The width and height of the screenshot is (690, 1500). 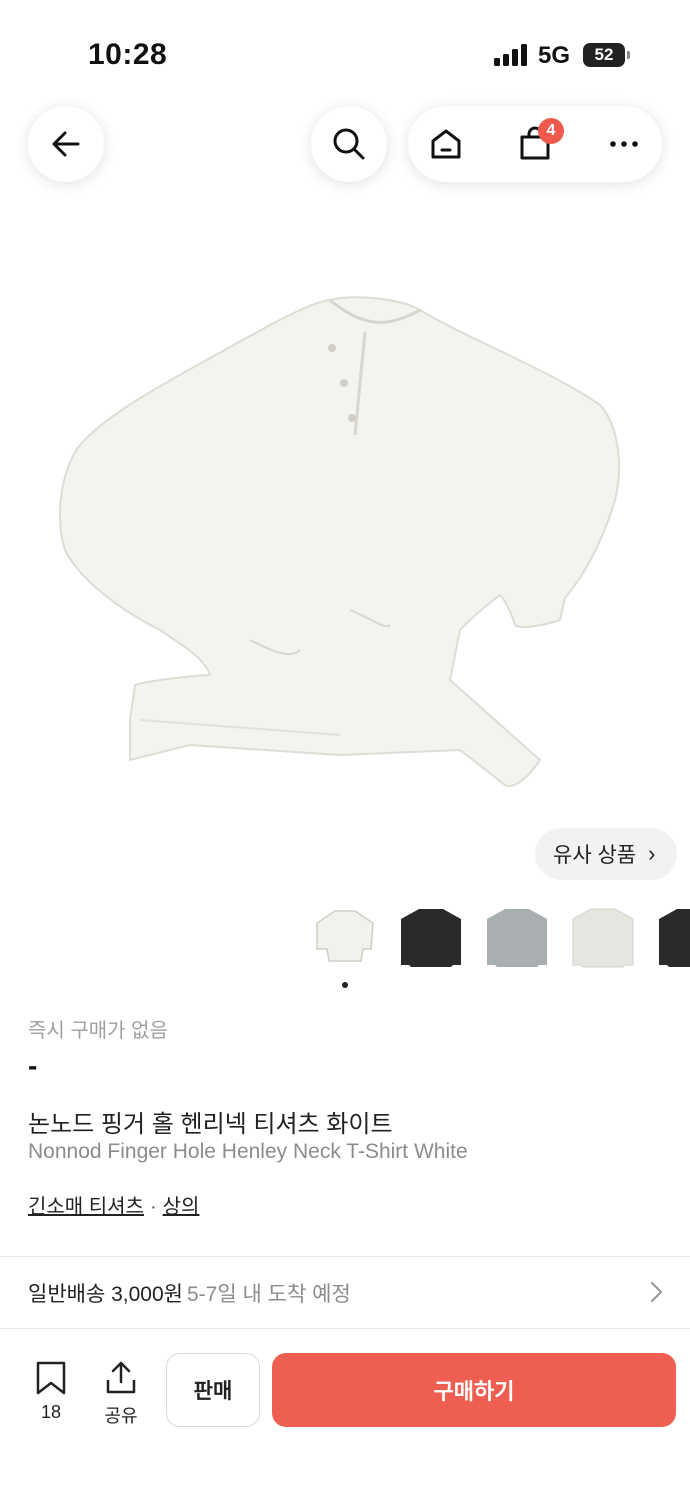 I want to click on home-button, so click(x=446, y=144).